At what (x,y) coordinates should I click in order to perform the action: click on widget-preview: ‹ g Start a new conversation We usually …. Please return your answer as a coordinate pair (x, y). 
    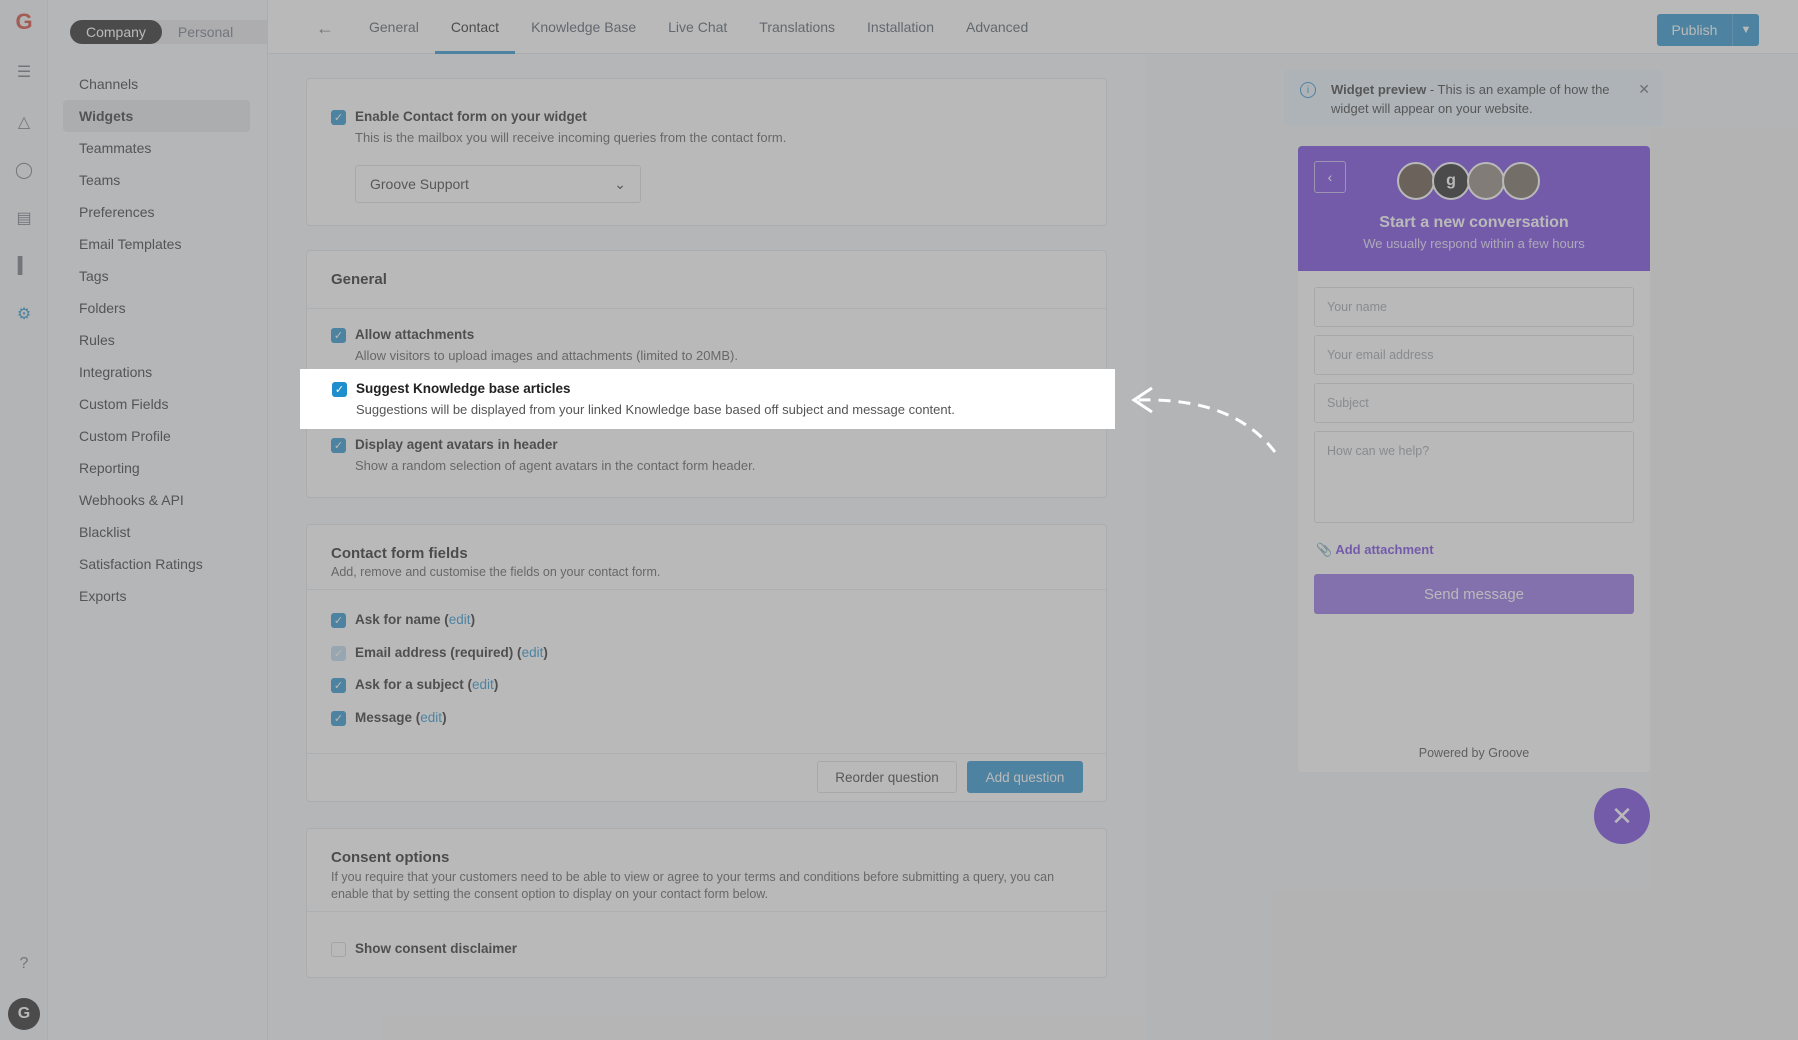
    Looking at the image, I should click on (1474, 459).